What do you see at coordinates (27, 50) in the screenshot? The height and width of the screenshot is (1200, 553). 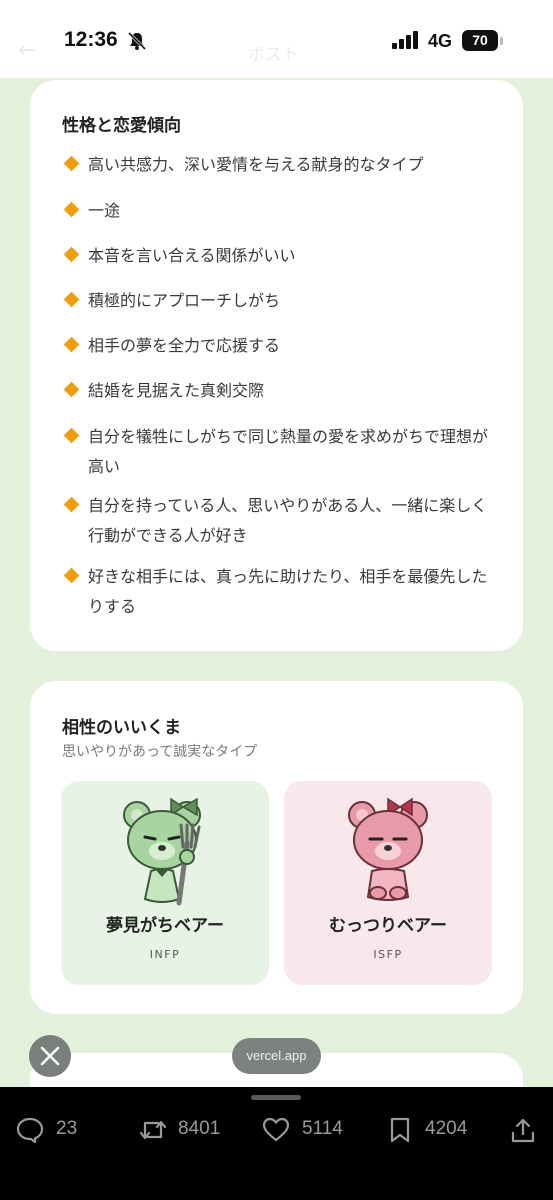 I see `back-arrow-icon: ←` at bounding box center [27, 50].